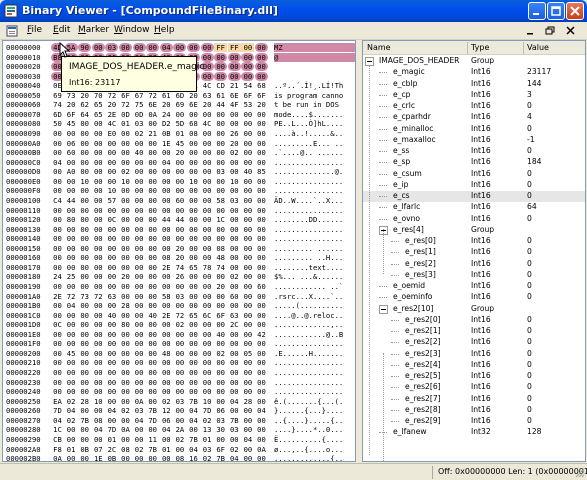  I want to click on hex-byte: 7D, so click(57, 410).